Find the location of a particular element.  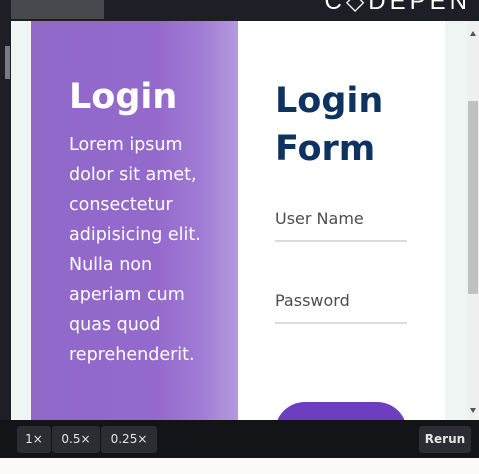

page-background-strip is located at coordinates (239, 466).